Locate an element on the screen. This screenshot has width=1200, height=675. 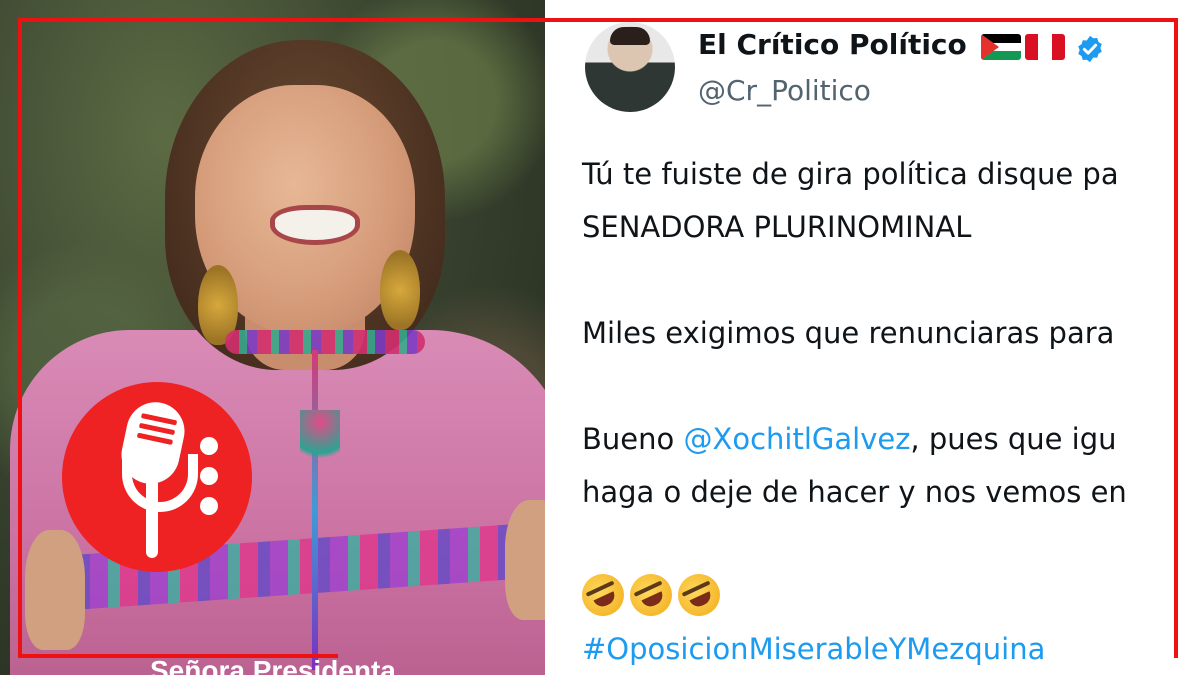
emoji-row is located at coordinates (651, 595).